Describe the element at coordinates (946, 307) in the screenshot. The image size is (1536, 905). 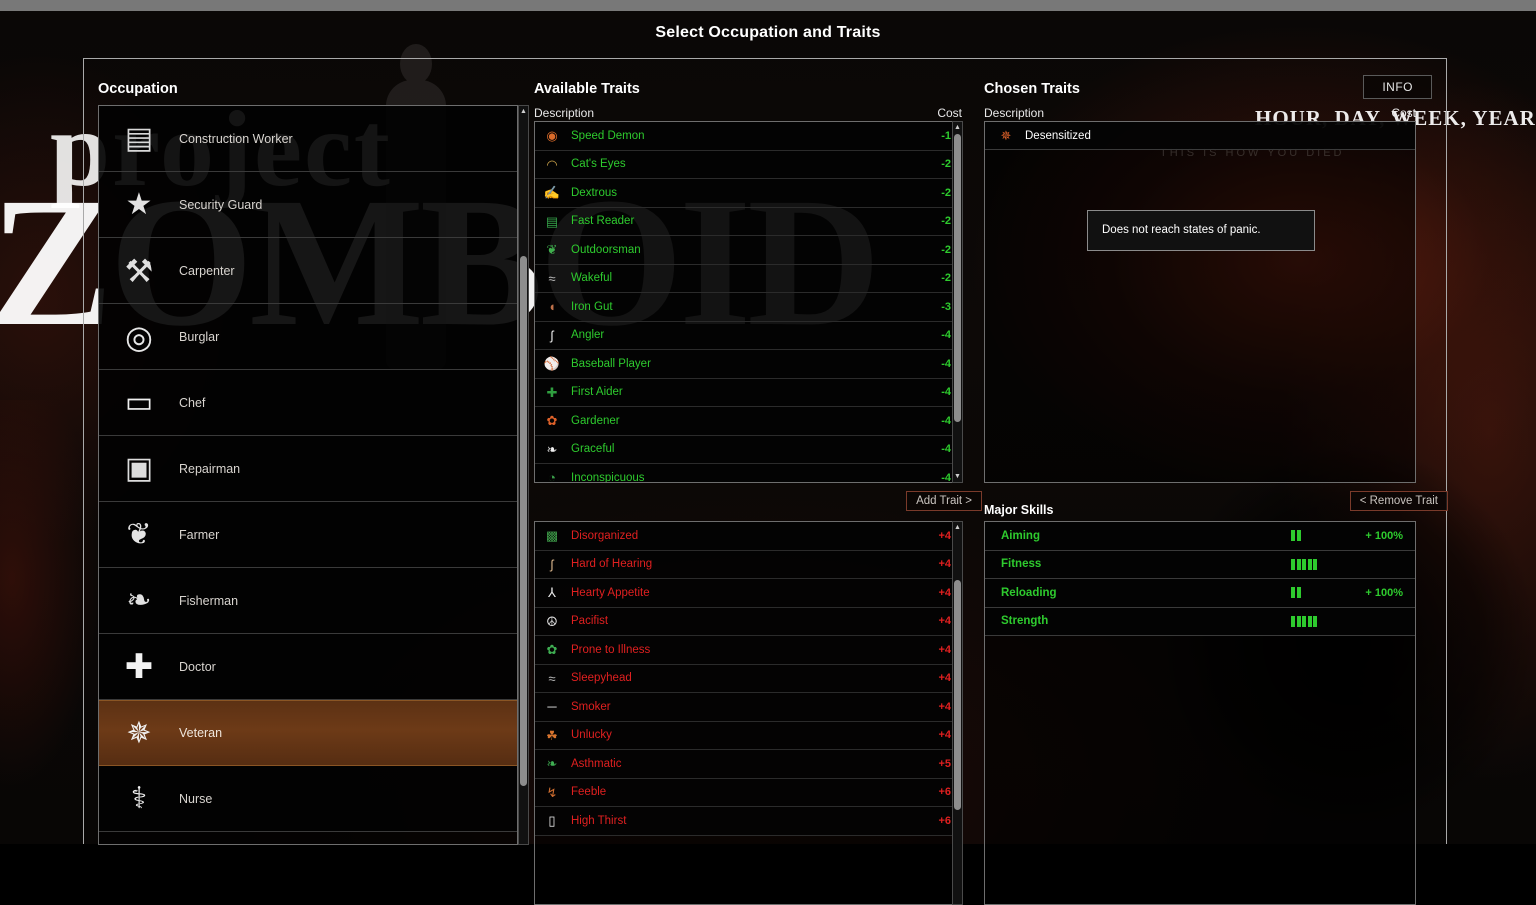
I see `trait-cost: -3` at that location.